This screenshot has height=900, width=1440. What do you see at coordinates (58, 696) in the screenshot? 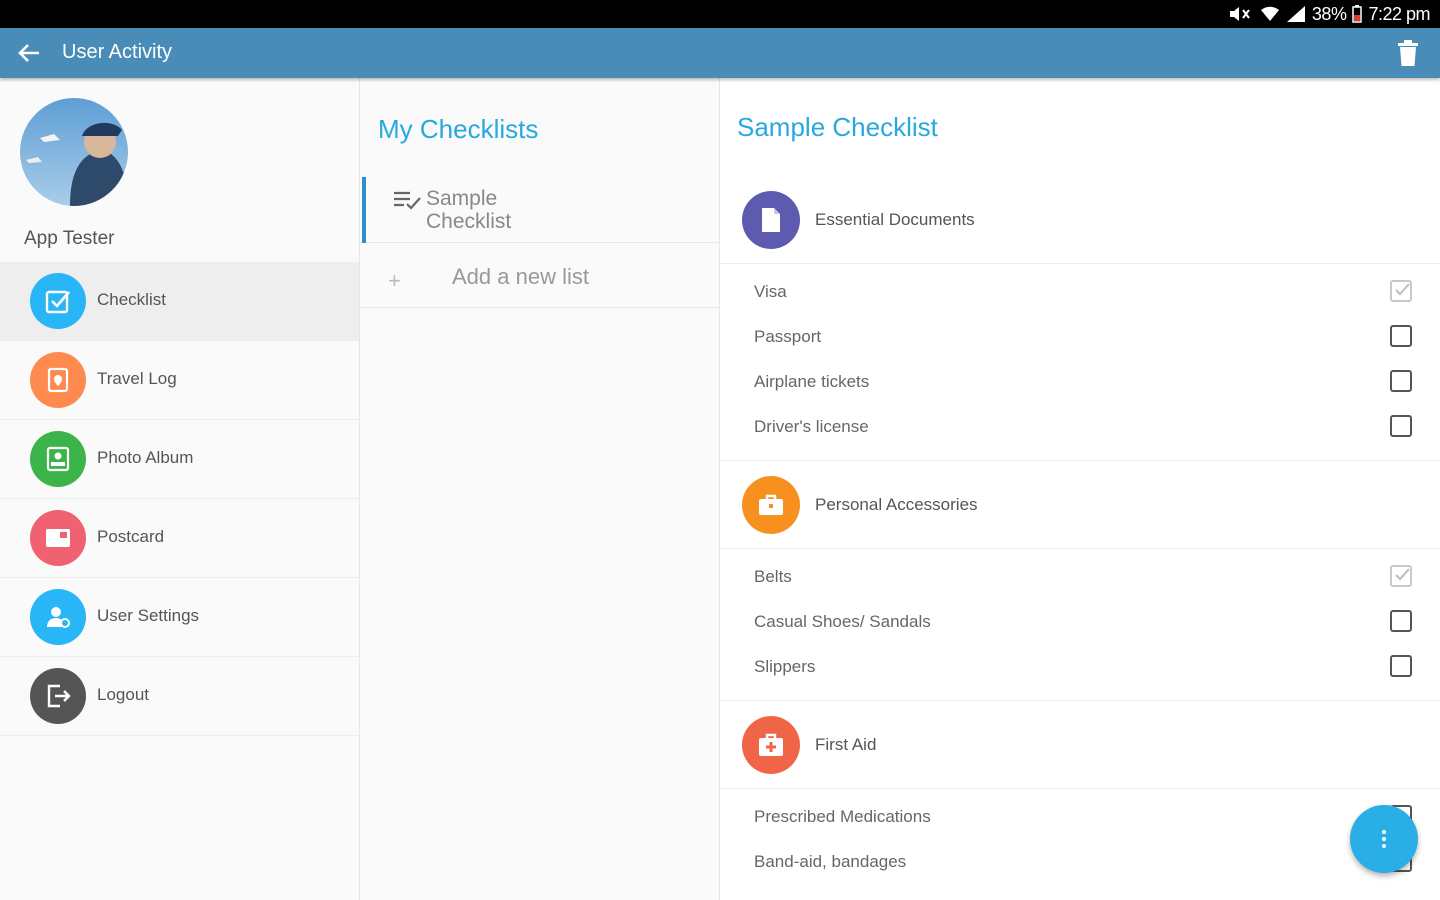
I see `logout-icon` at bounding box center [58, 696].